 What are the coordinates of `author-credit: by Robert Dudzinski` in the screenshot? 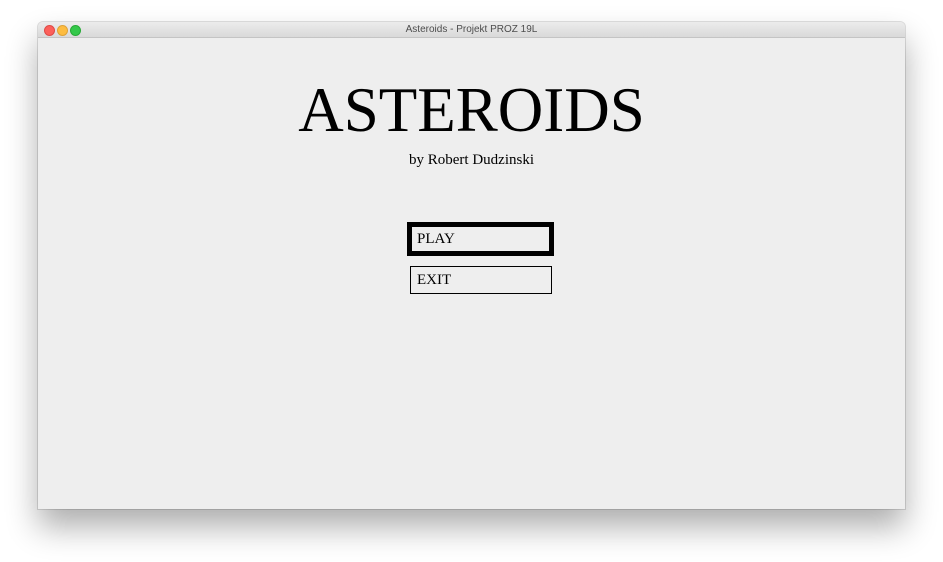 It's located at (471, 160).